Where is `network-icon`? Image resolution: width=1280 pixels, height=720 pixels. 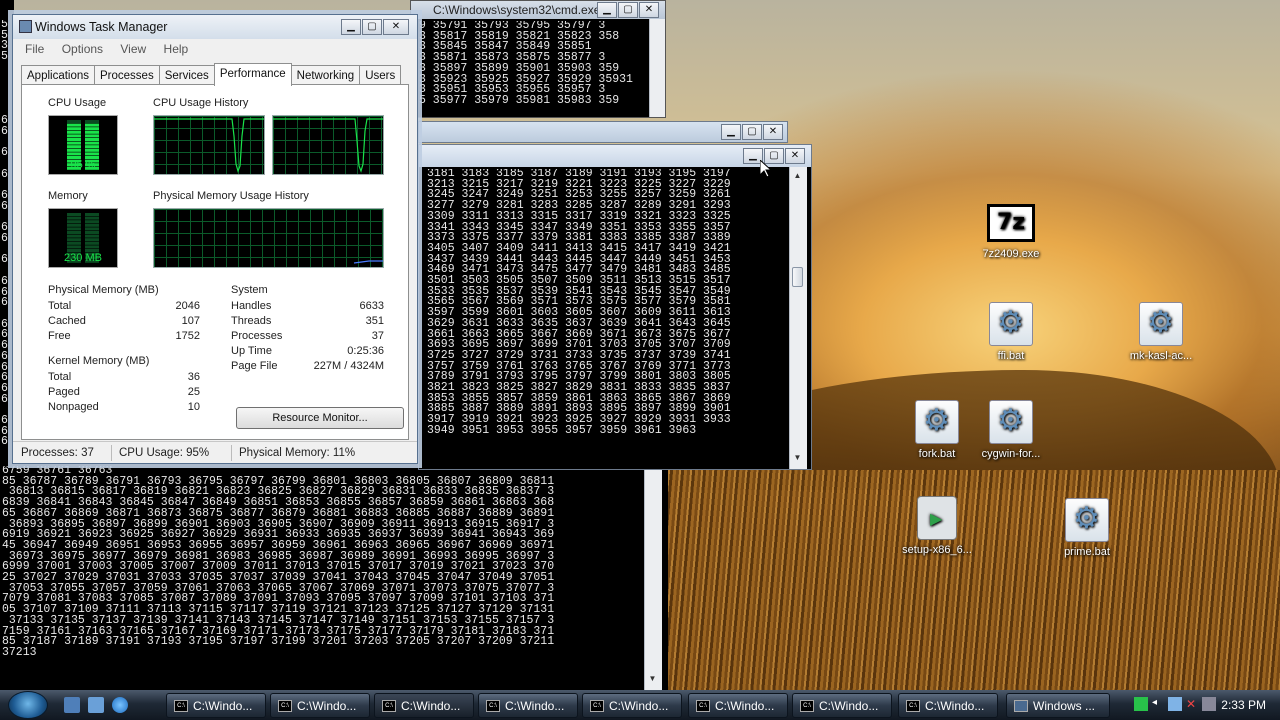 network-icon is located at coordinates (1175, 704).